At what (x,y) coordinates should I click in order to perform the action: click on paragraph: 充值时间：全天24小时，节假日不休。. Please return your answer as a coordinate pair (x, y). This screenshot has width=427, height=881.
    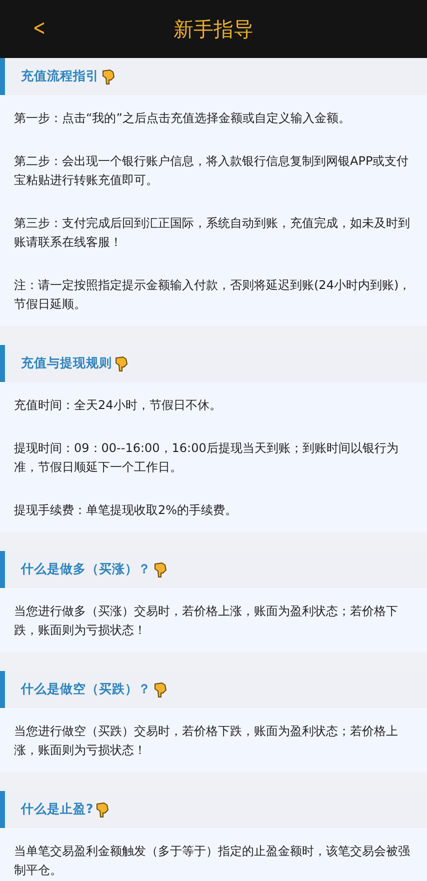
    Looking at the image, I should click on (118, 405).